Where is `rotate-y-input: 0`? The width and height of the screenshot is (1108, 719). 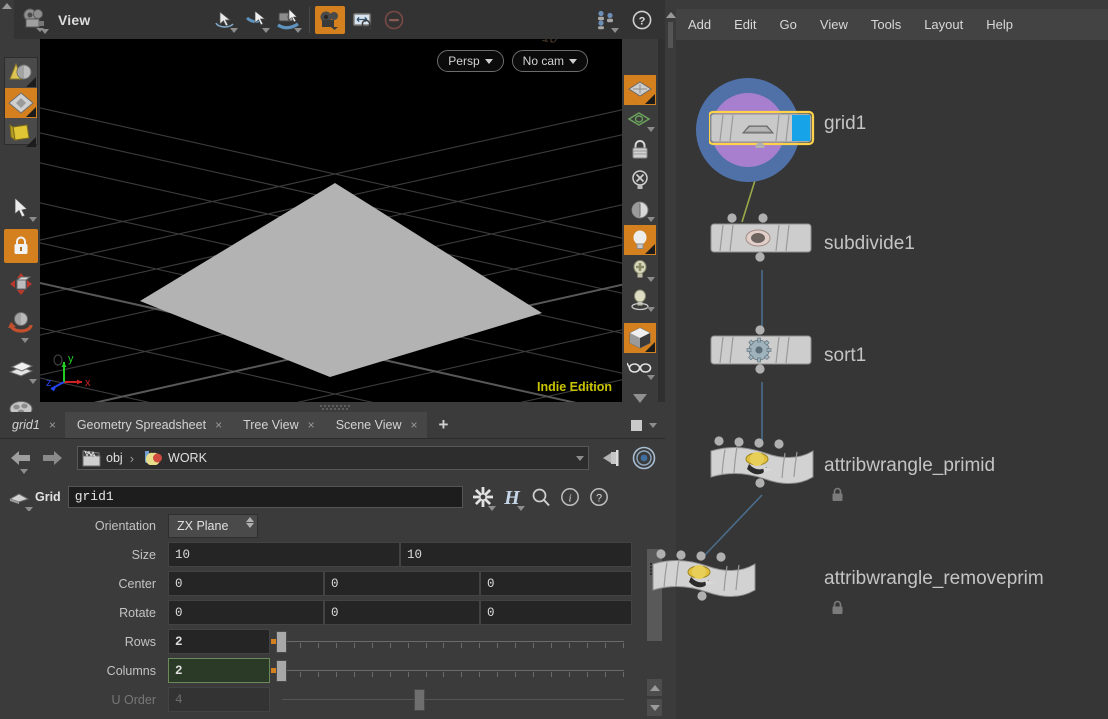
rotate-y-input: 0 is located at coordinates (402, 612).